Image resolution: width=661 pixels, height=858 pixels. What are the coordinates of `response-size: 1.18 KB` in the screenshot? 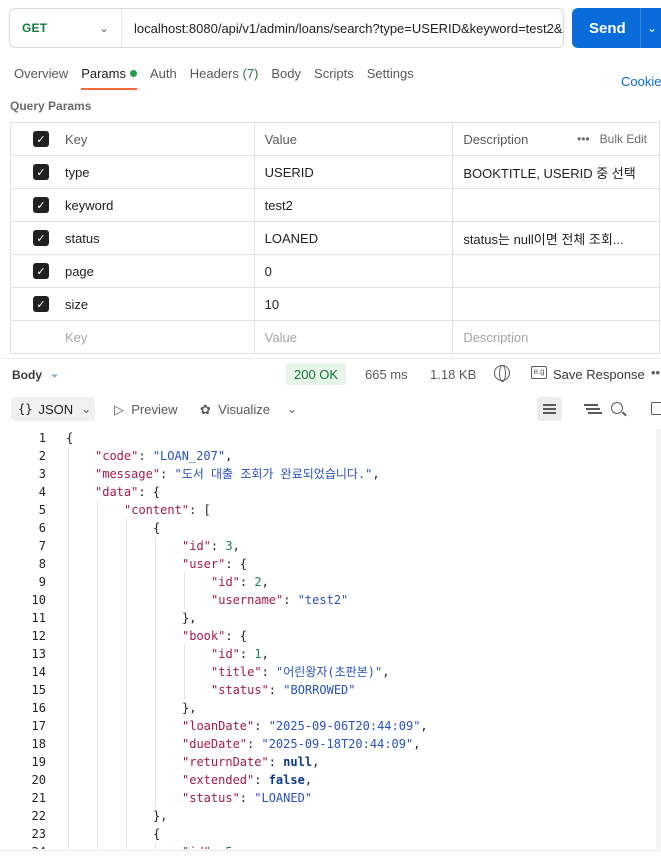 It's located at (453, 374).